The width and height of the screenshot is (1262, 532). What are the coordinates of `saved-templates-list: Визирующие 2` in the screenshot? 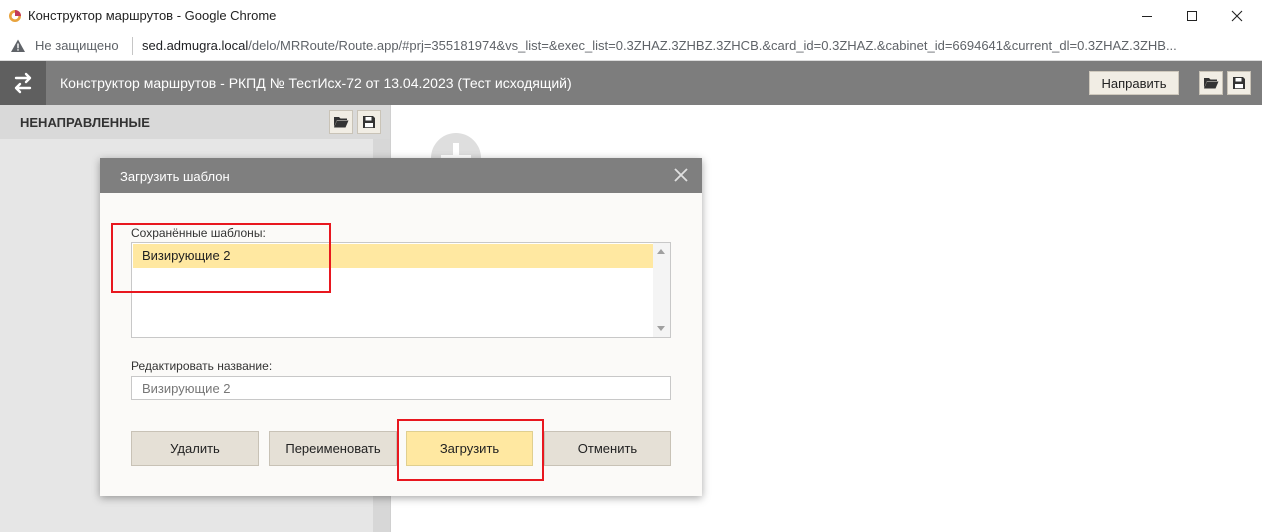 It's located at (401, 290).